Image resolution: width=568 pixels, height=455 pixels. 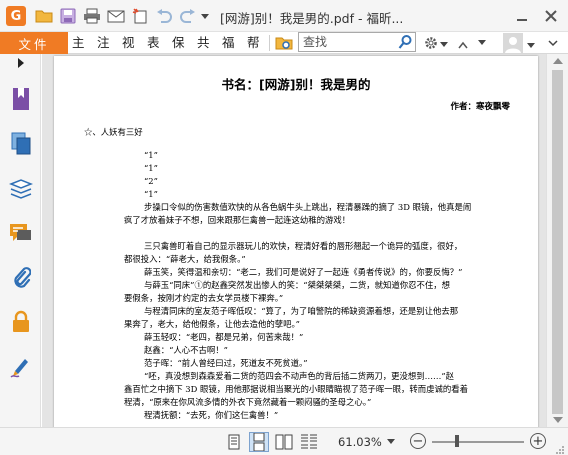 I want to click on search-box, so click(x=357, y=42).